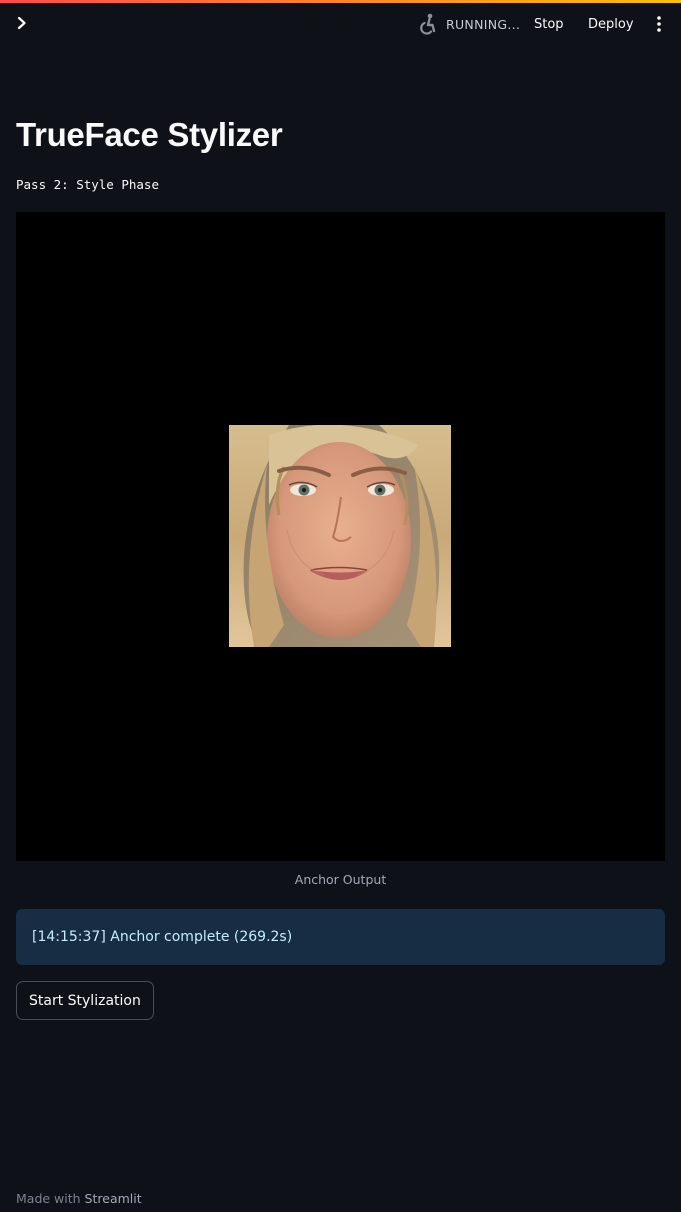 The height and width of the screenshot is (1212, 681). I want to click on app-header: RUNNING... Stop Deploy, so click(340, 24).